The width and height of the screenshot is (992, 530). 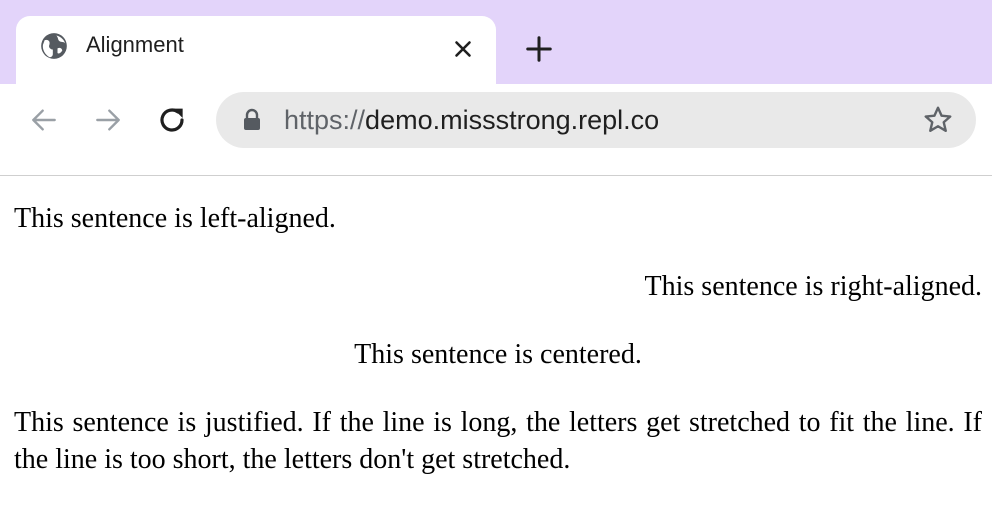 What do you see at coordinates (813, 286) in the screenshot?
I see `right-aligned-paragraph: This sentence is right-aligned.` at bounding box center [813, 286].